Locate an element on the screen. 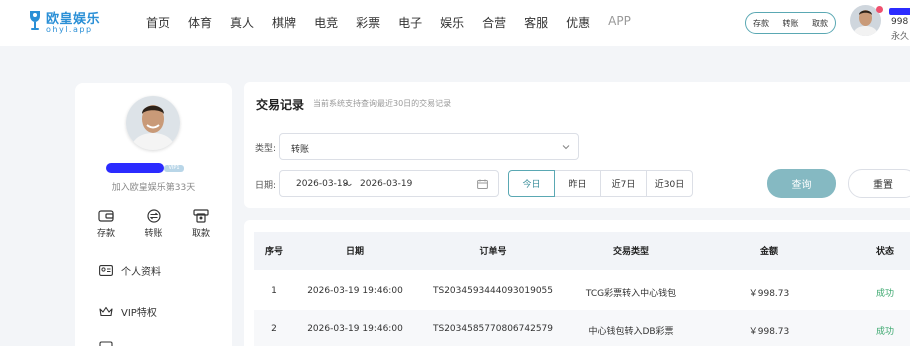 The image size is (910, 346). type-select: 转账 is located at coordinates (429, 146).